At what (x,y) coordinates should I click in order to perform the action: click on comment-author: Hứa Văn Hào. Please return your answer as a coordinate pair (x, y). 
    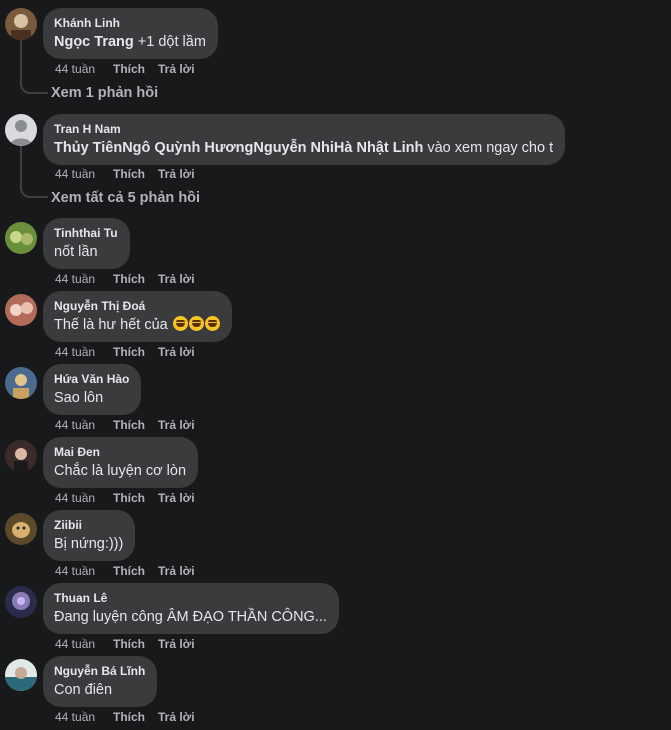
    Looking at the image, I should click on (91, 379).